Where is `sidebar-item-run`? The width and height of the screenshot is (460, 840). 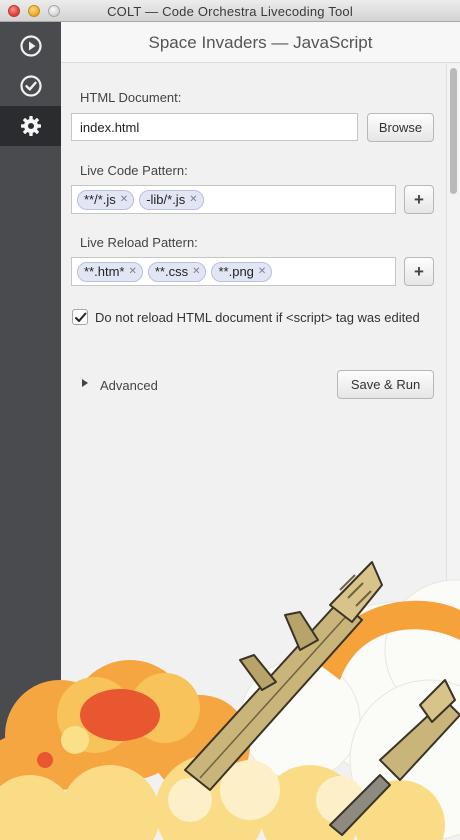
sidebar-item-run is located at coordinates (30, 46).